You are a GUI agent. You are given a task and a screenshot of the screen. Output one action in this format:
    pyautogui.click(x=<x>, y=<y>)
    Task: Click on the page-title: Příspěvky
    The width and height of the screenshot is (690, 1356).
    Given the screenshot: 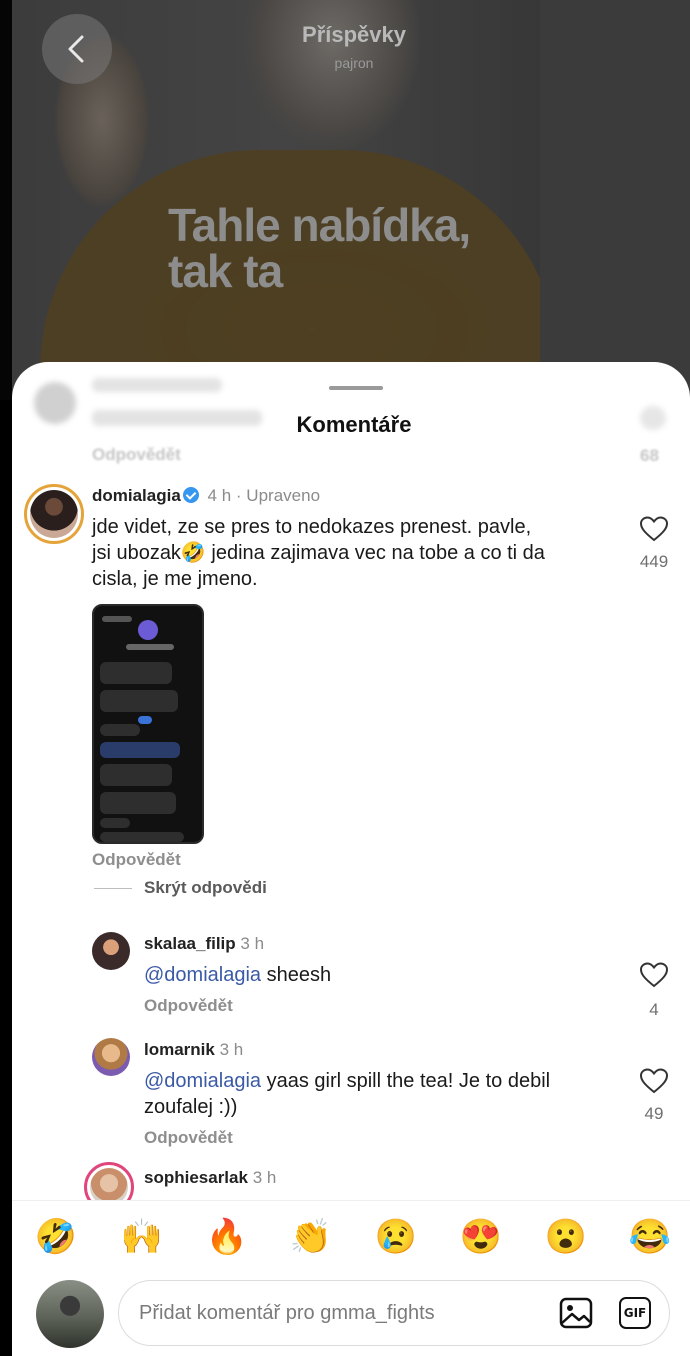 What is the action you would take?
    pyautogui.click(x=354, y=34)
    